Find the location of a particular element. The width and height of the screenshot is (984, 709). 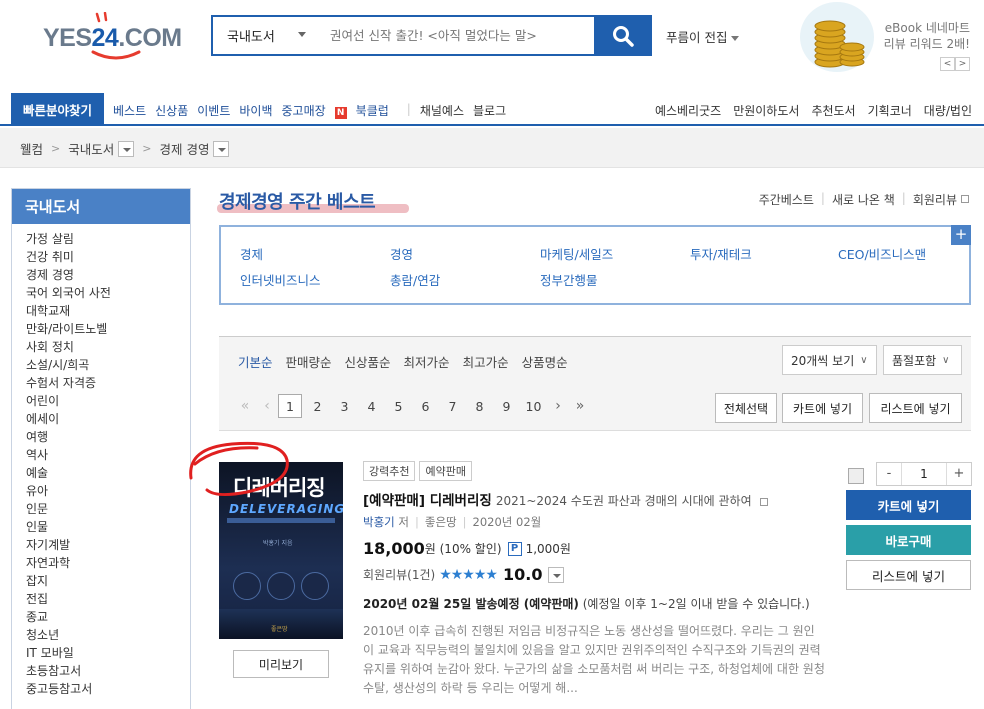

sidebar-item: IT 모바일 is located at coordinates (108, 653).